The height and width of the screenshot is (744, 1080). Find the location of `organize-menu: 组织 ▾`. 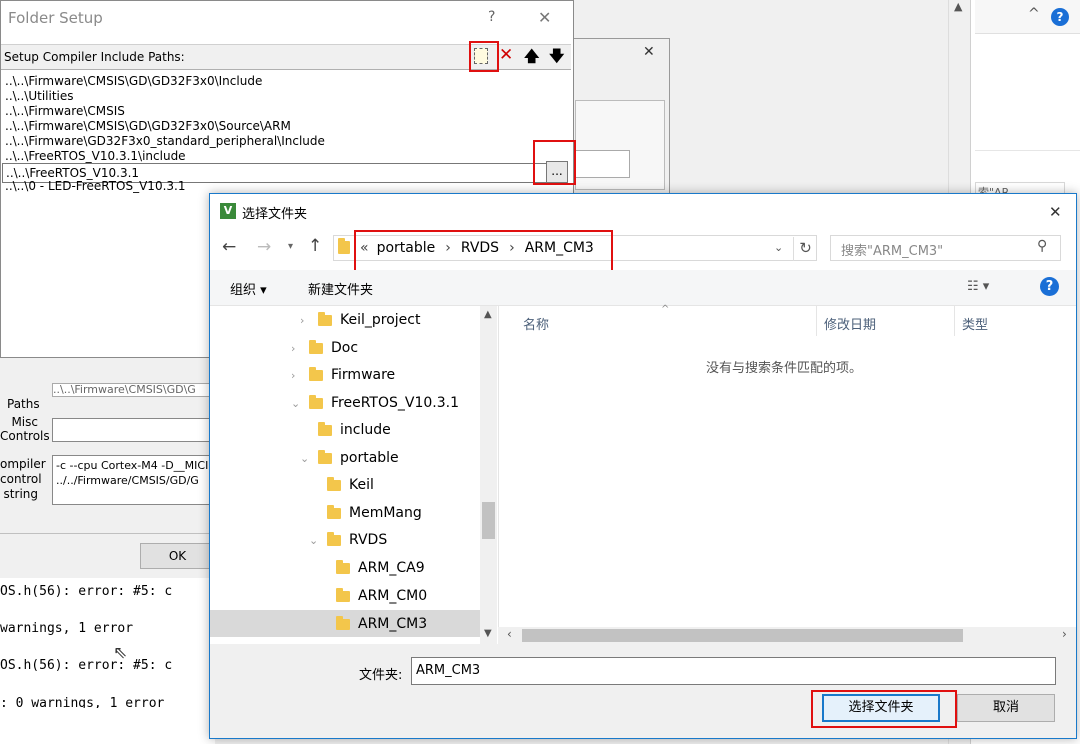

organize-menu: 组织 ▾ is located at coordinates (248, 288).